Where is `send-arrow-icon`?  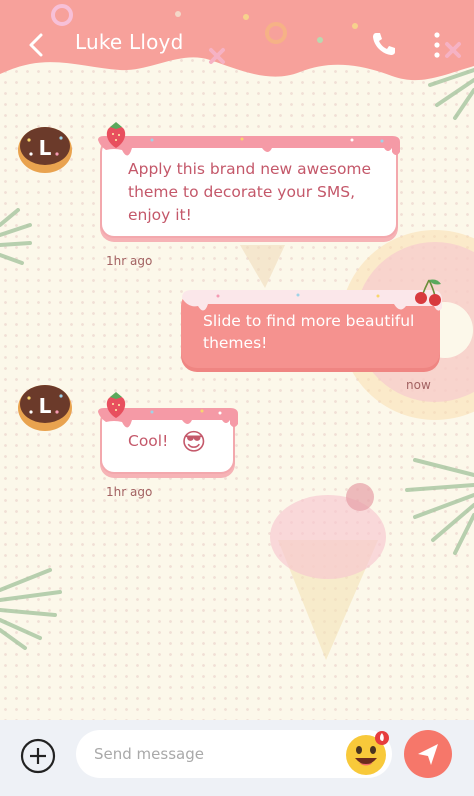
send-arrow-icon is located at coordinates (428, 754).